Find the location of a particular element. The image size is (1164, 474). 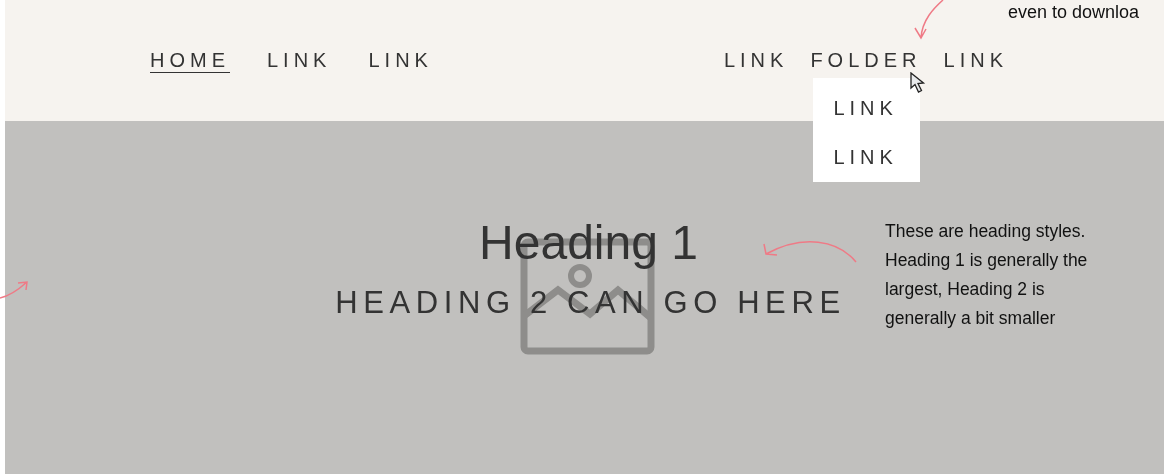

pointer-cursor-icon is located at coordinates (919, 82).